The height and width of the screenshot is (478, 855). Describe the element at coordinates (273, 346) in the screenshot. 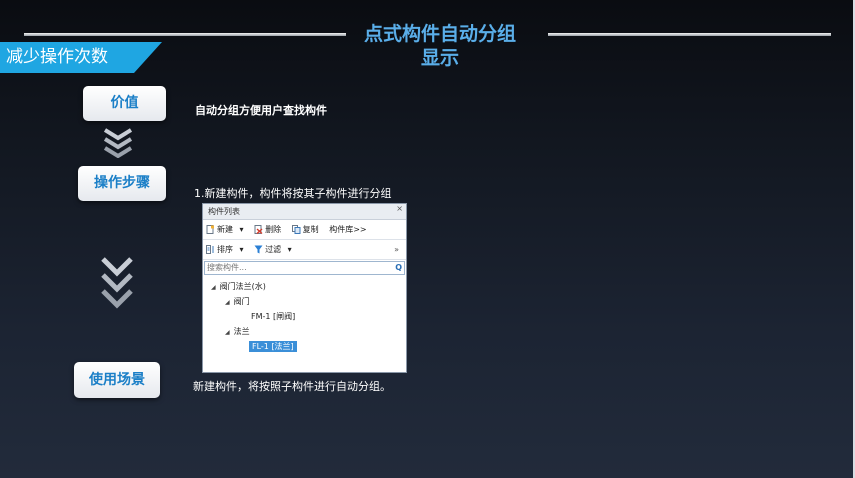

I see `tree-node-label: FL-1 [法兰]` at that location.